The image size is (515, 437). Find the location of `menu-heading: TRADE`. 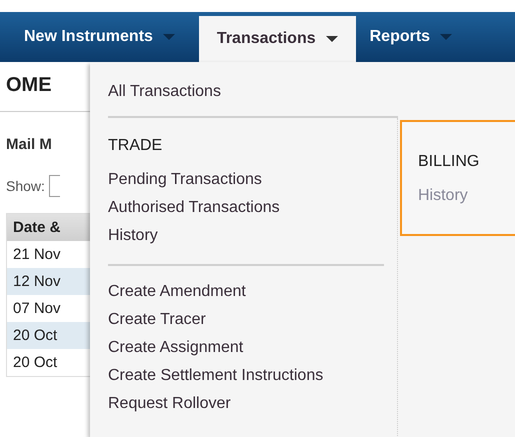

menu-heading: TRADE is located at coordinates (135, 146).